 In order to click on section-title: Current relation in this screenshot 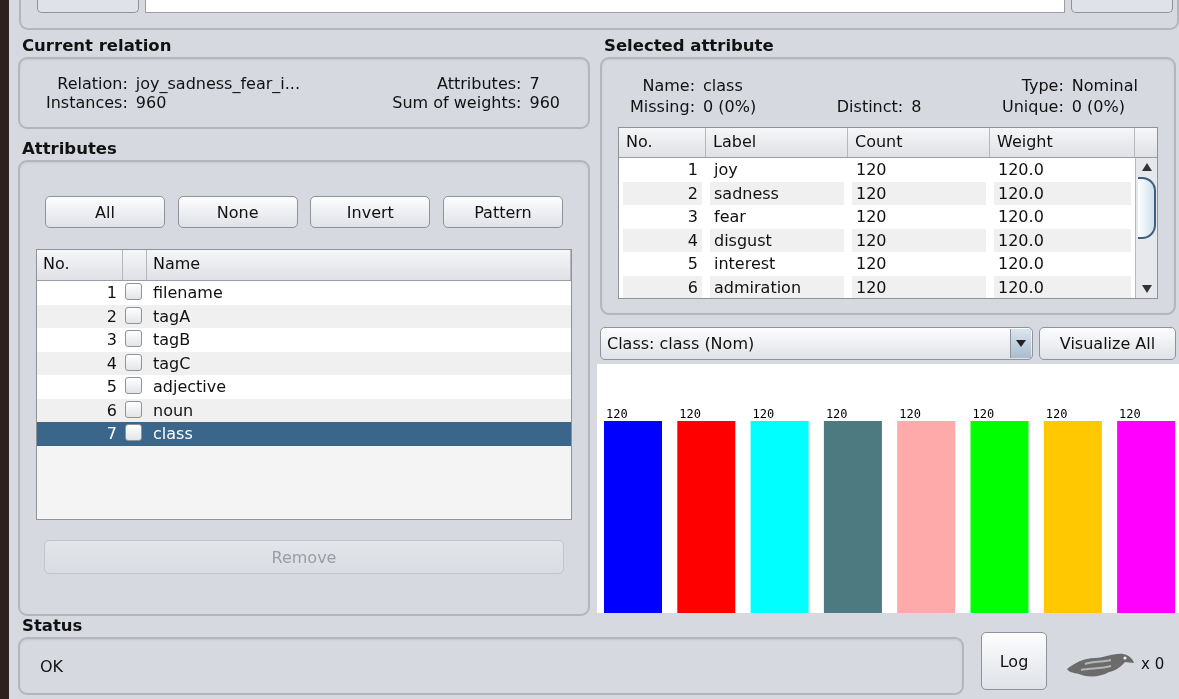, I will do `click(97, 46)`.